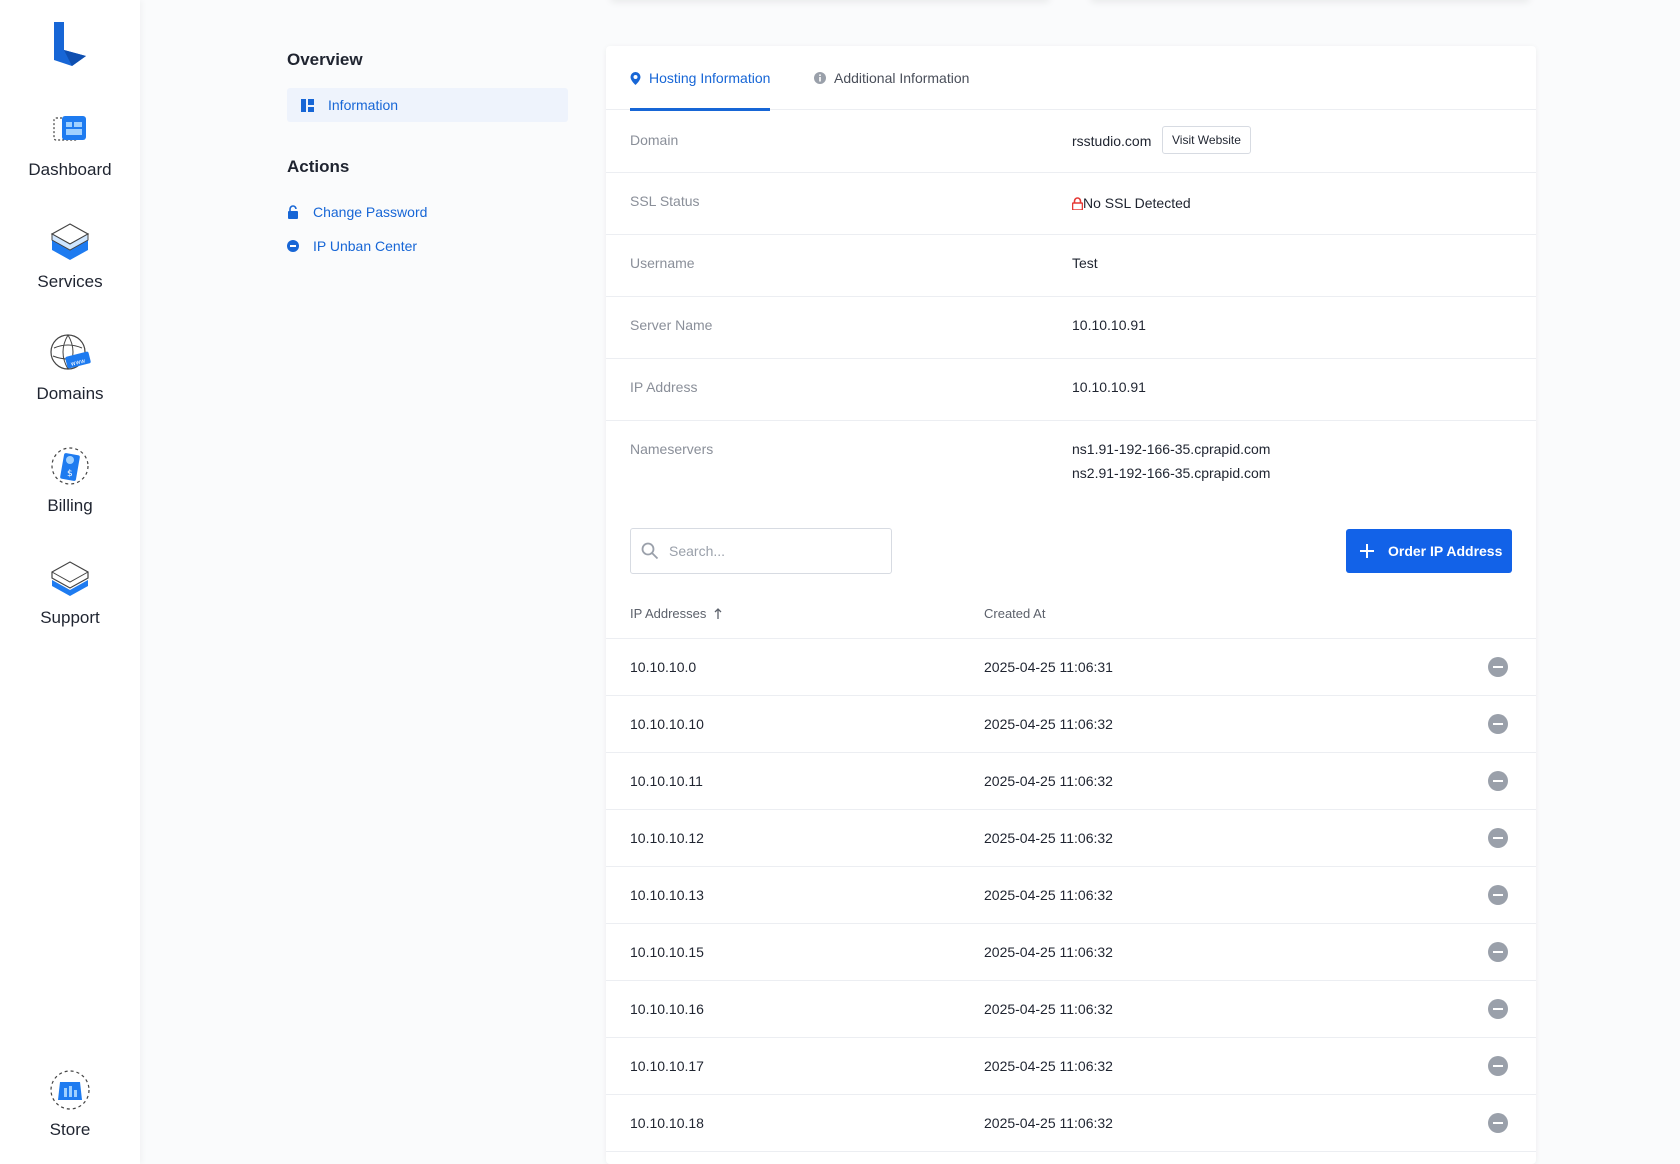 The image size is (1680, 1164). I want to click on server-name-row: Server Name 10.10.10.91, so click(1071, 328).